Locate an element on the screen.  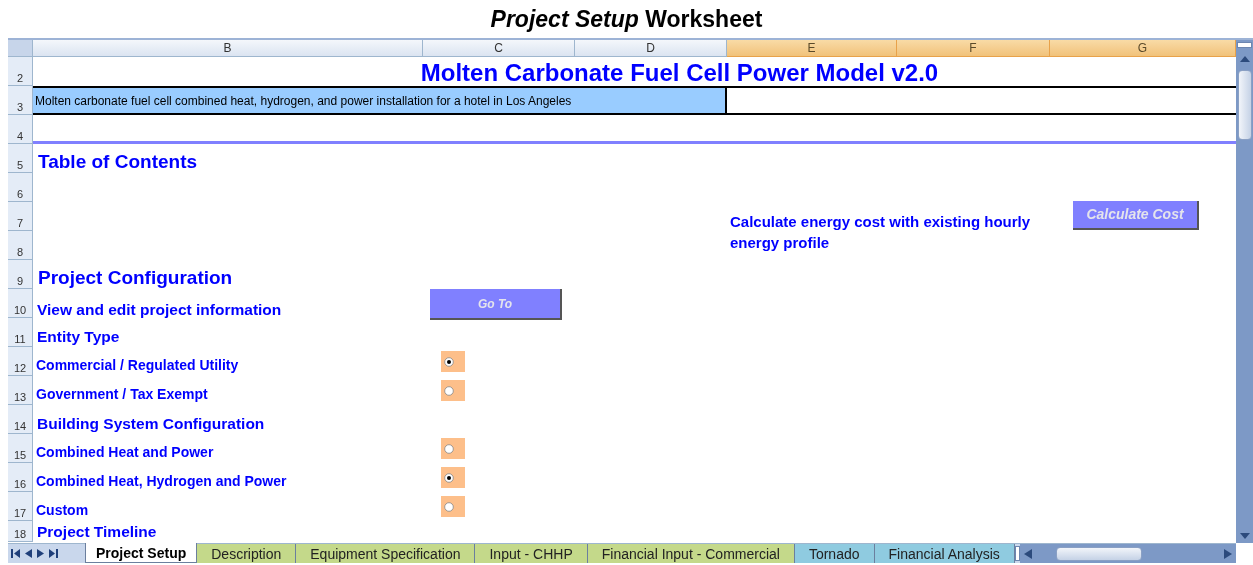
row-number: 16 is located at coordinates (20, 477).